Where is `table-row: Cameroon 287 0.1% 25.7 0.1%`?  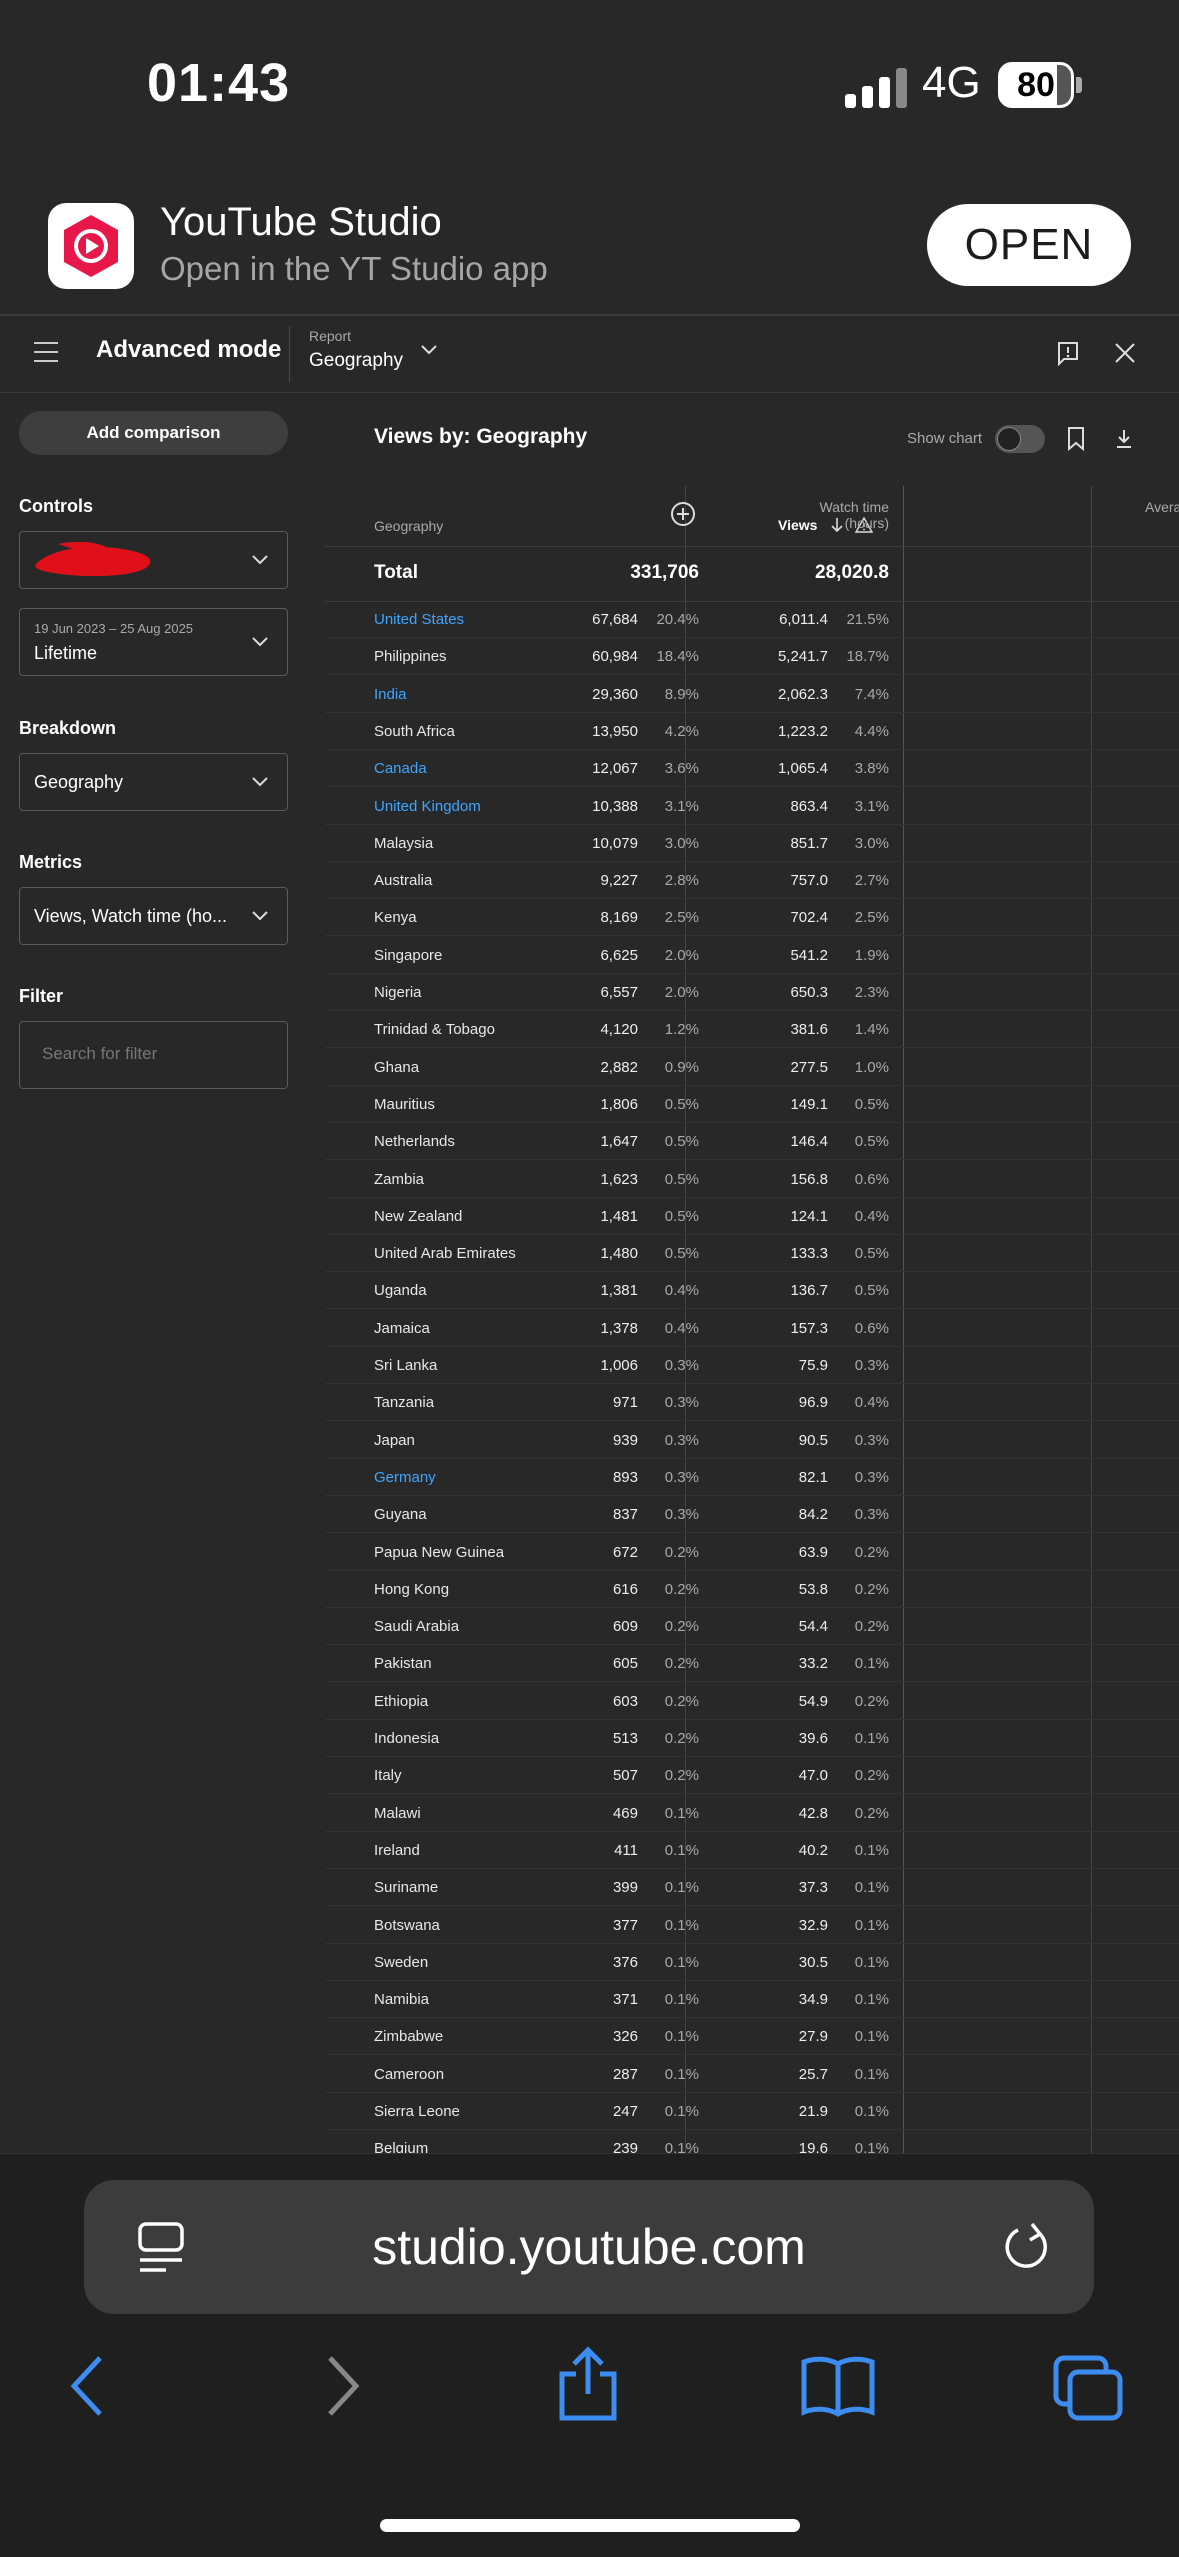 table-row: Cameroon 287 0.1% 25.7 0.1% is located at coordinates (752, 2074).